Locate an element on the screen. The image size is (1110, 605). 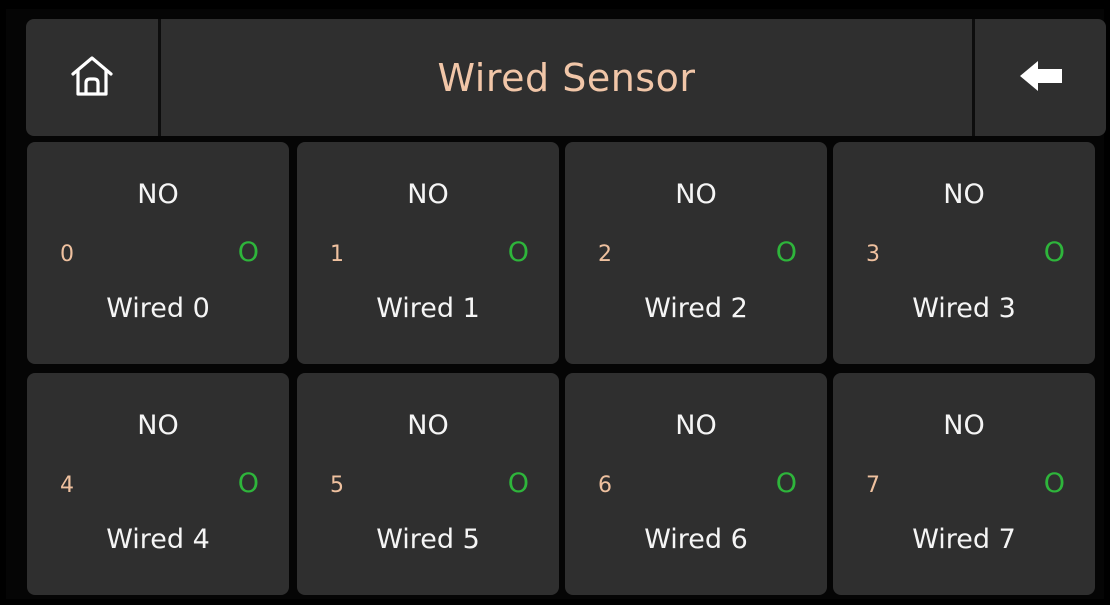
sensor-card-4: NO 4 O Wired 4 is located at coordinates (158, 484).